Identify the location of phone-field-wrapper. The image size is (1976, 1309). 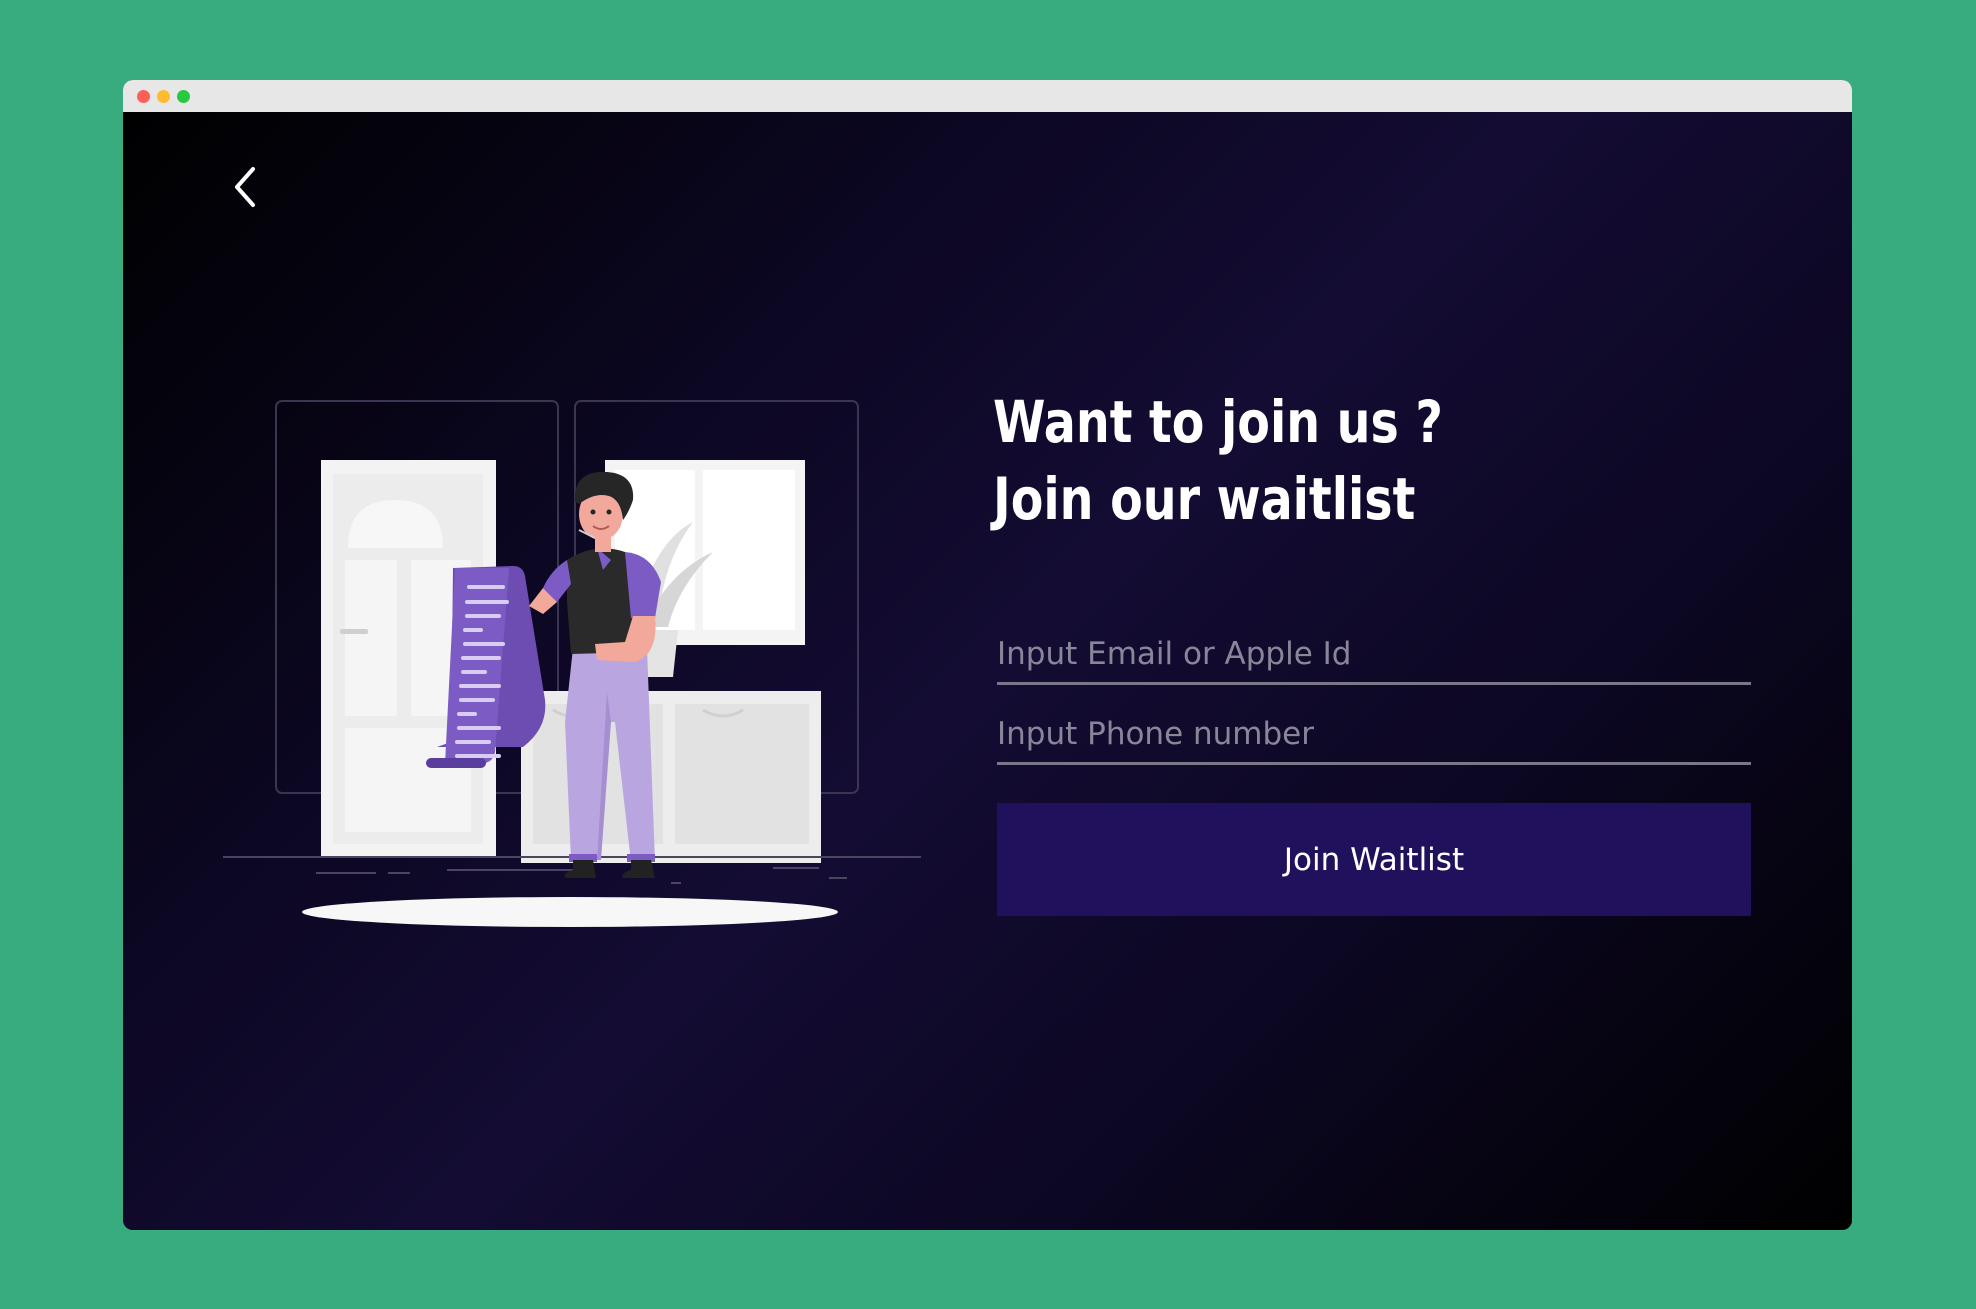
(1374, 735).